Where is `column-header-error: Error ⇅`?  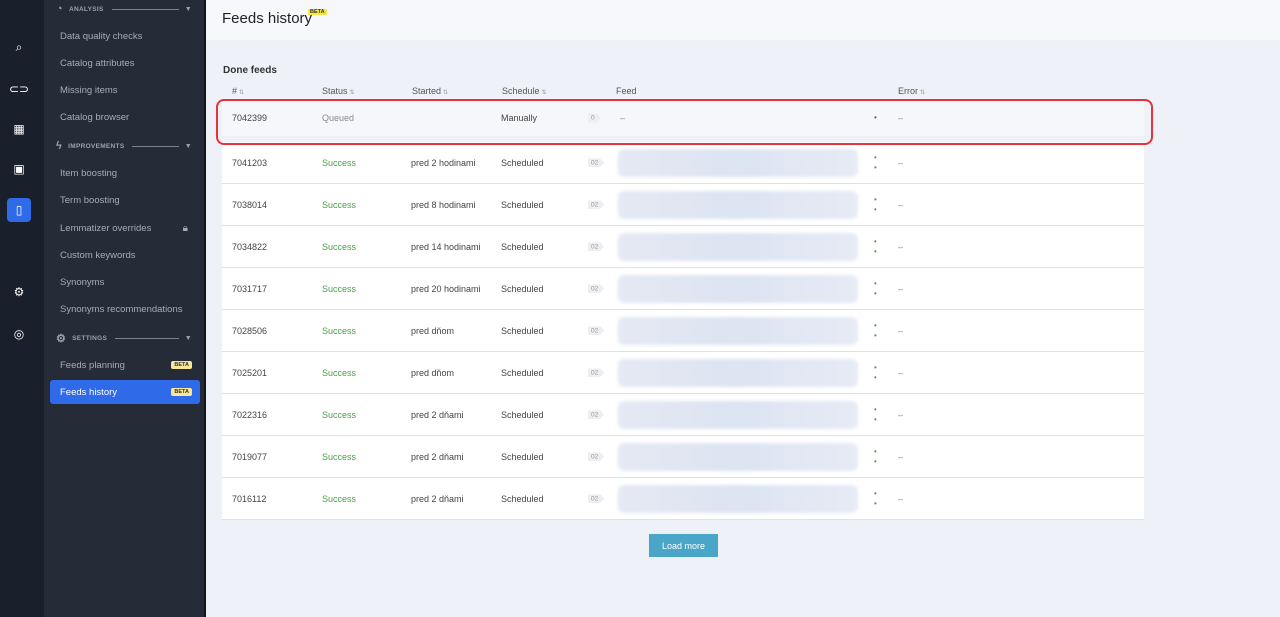
column-header-error: Error ⇅ is located at coordinates (911, 91).